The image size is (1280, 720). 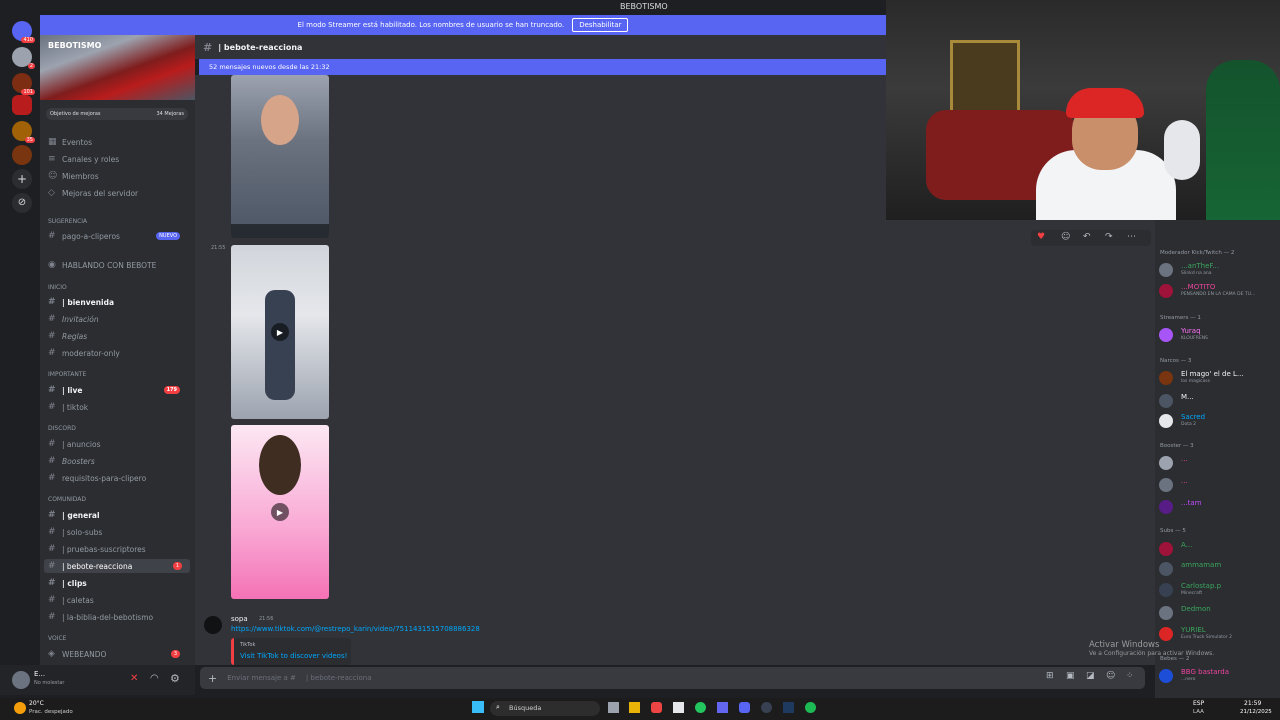 I want to click on new-messages-bar: 52 mensajes nuevos desde las 21:32, so click(x=542, y=67).